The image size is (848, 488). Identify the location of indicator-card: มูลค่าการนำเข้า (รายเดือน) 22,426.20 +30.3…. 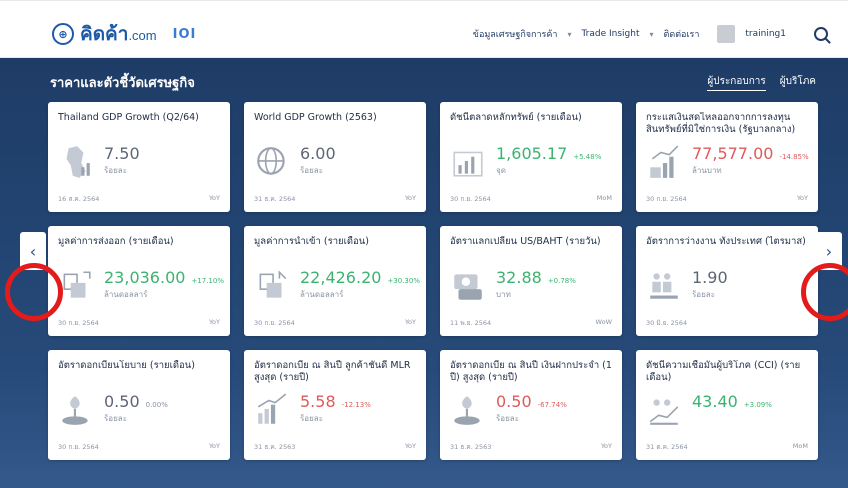
(335, 281).